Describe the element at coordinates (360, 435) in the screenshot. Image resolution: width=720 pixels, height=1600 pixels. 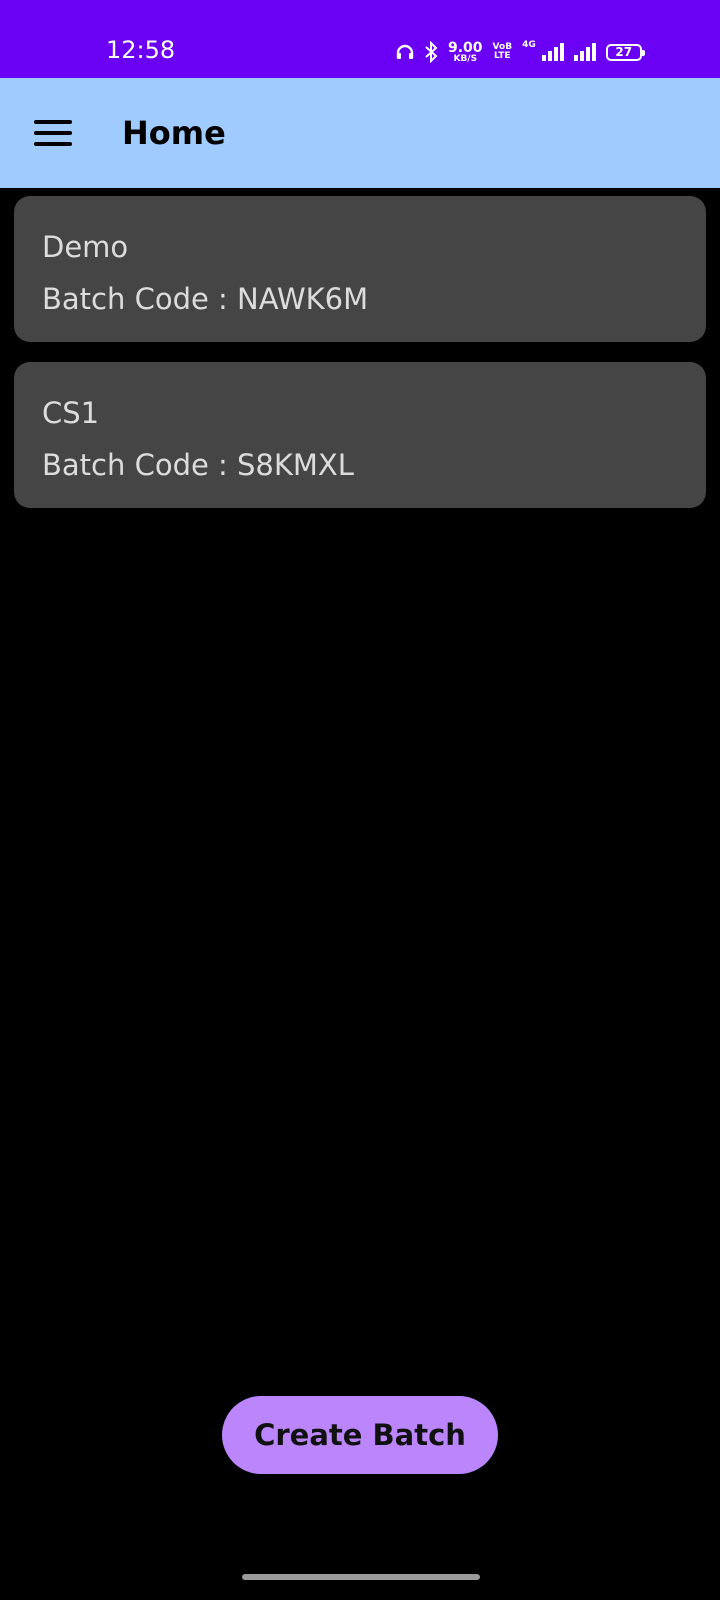
I see `batch-card: CS1 Batch Code : S8KMXL` at that location.